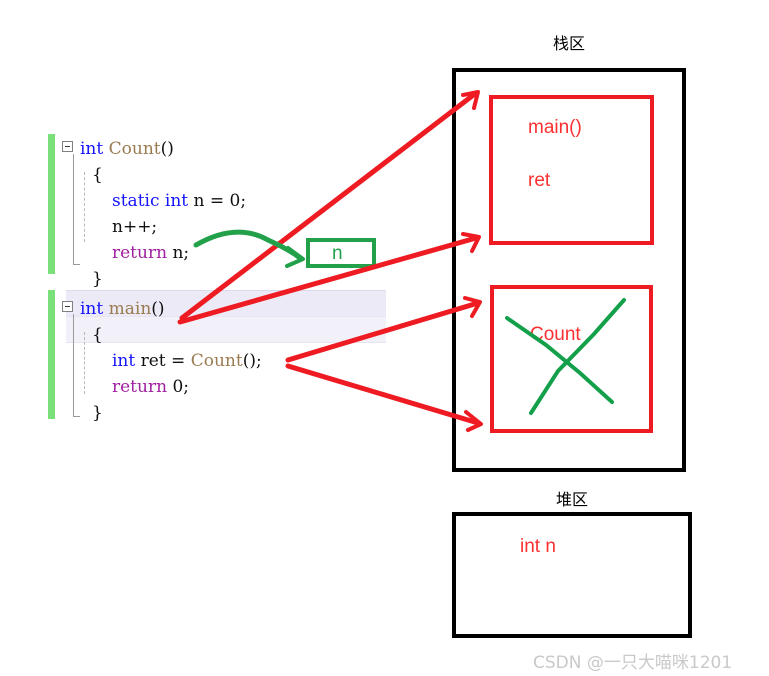 Image resolution: width=769 pixels, height=676 pixels. What do you see at coordinates (571, 499) in the screenshot?
I see `heap-region-title: 堆区` at bounding box center [571, 499].